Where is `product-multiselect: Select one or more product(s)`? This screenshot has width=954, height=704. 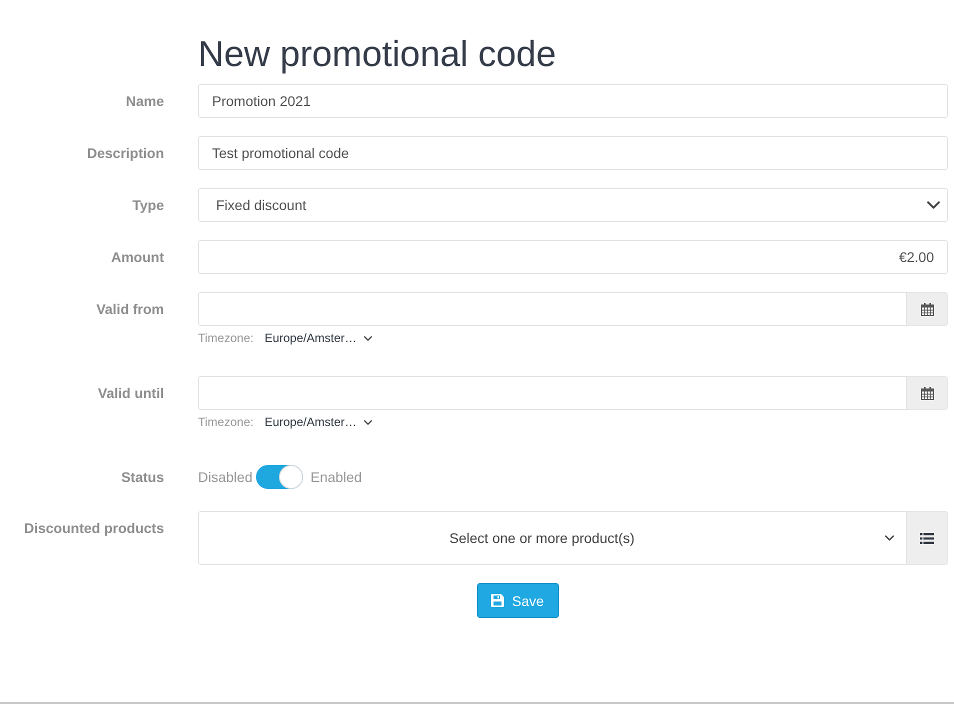 product-multiselect: Select one or more product(s) is located at coordinates (552, 538).